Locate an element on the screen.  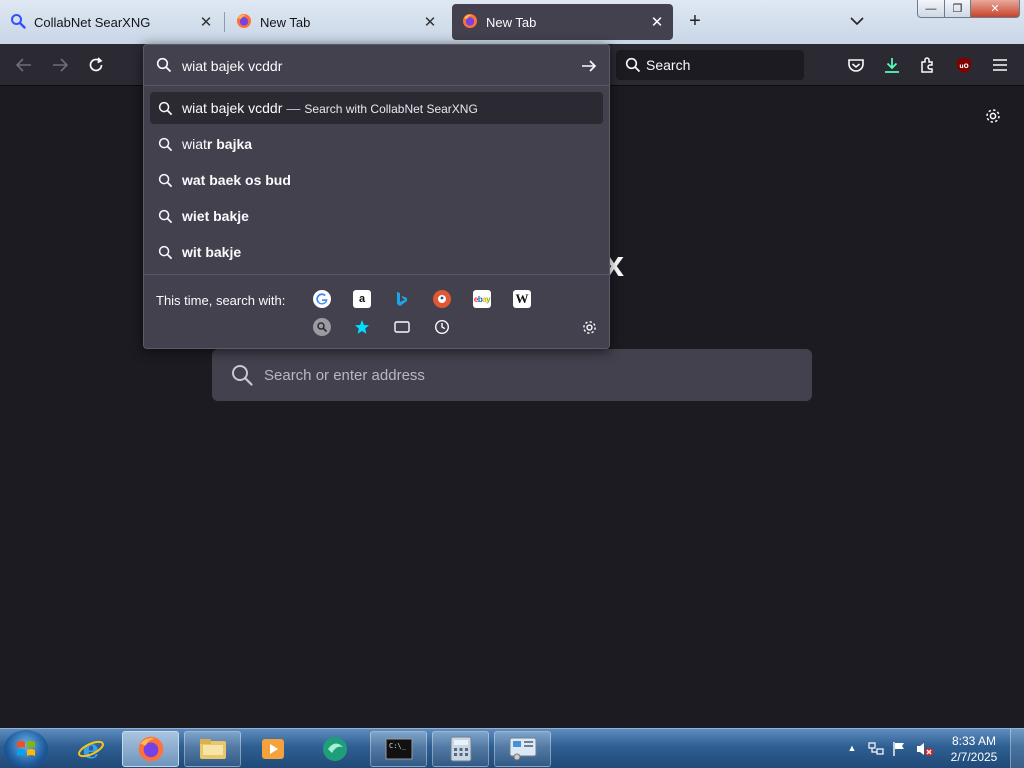
svg-text: e is located at coordinates (90, 749).